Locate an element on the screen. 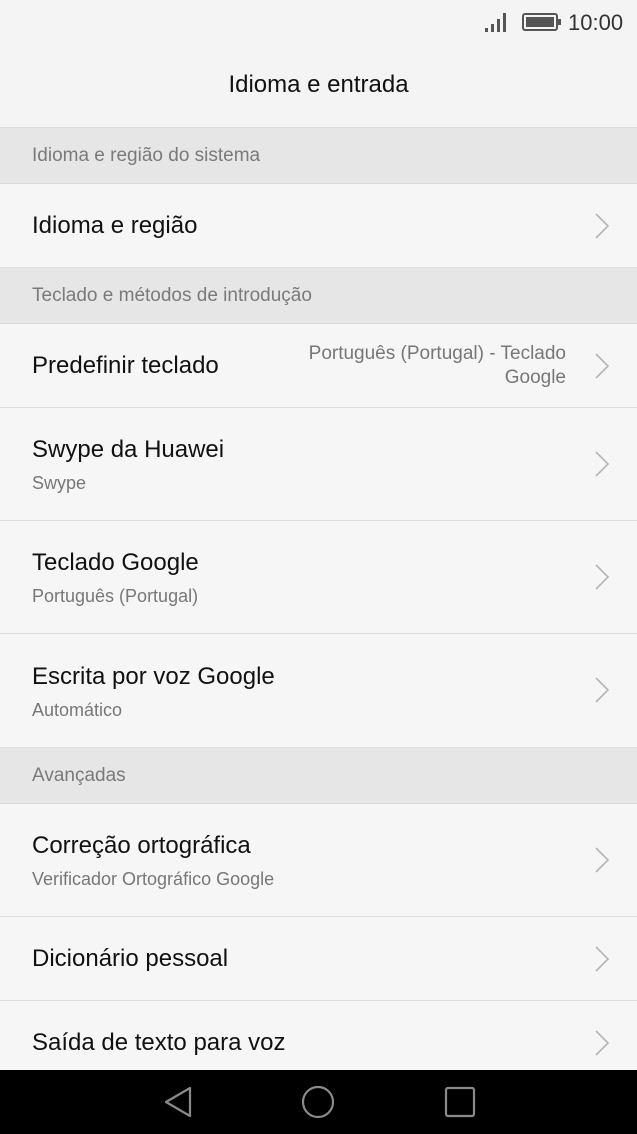 The image size is (637, 1134). item-subtitle: Swype is located at coordinates (59, 483).